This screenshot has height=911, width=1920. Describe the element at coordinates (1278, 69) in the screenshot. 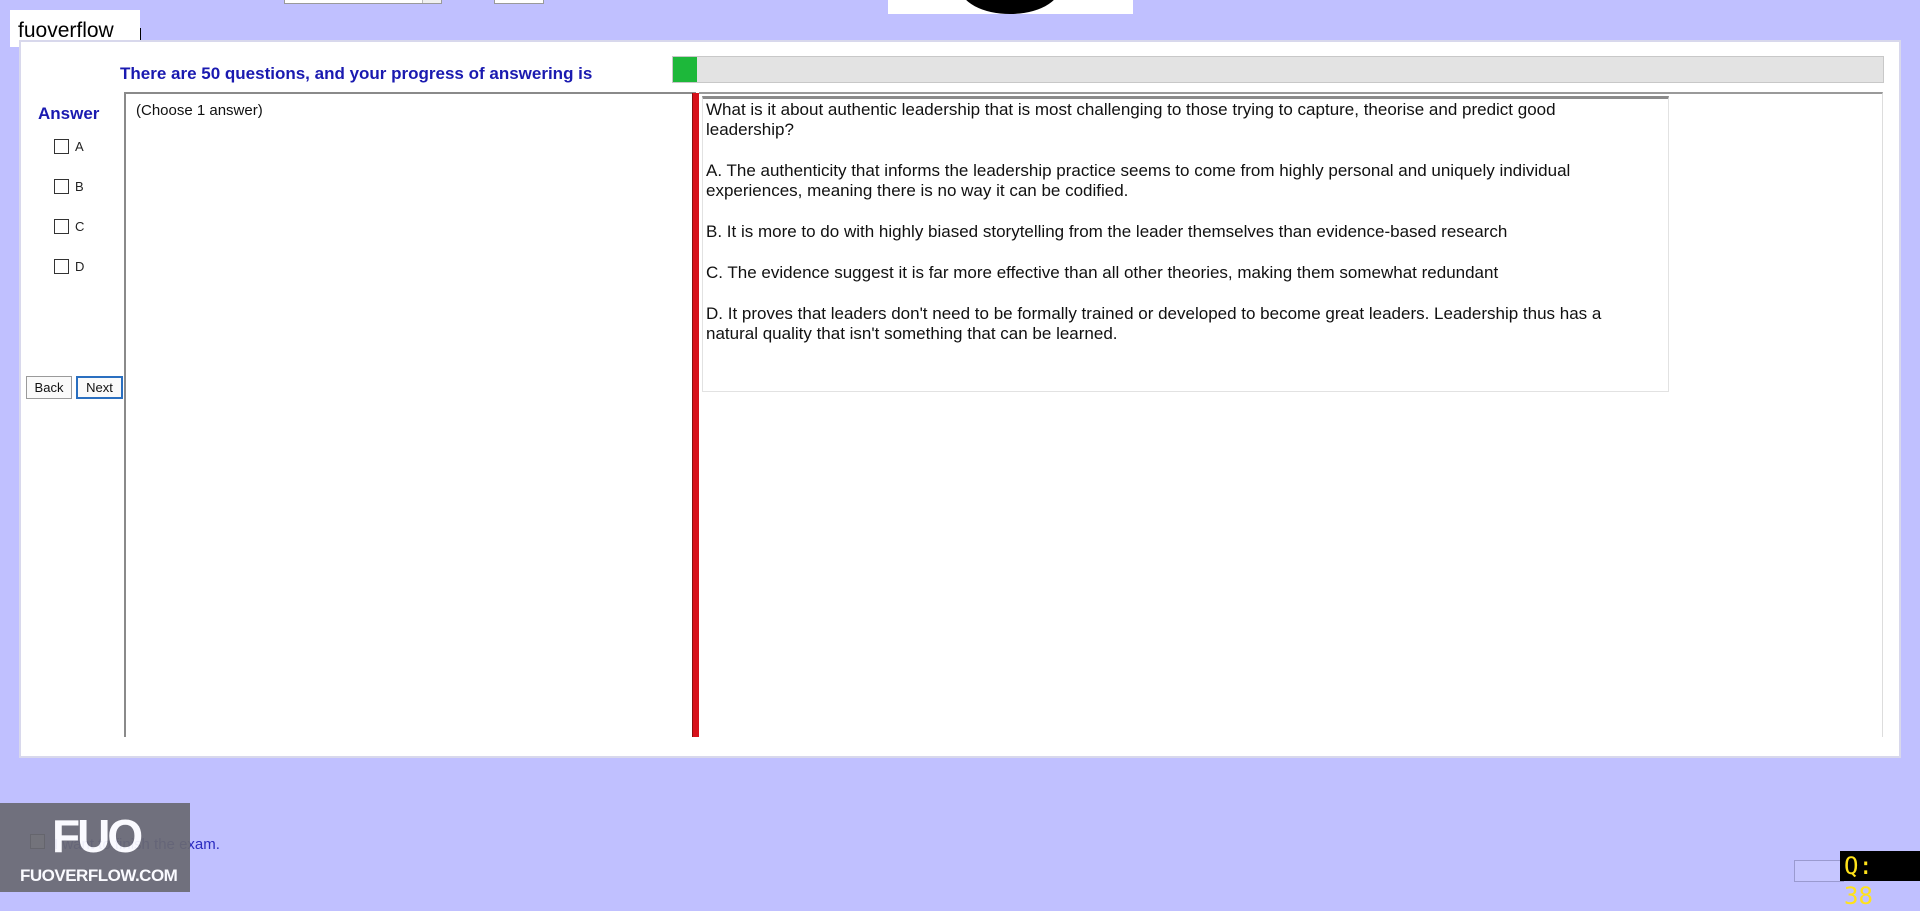

I see `progress-bar` at that location.